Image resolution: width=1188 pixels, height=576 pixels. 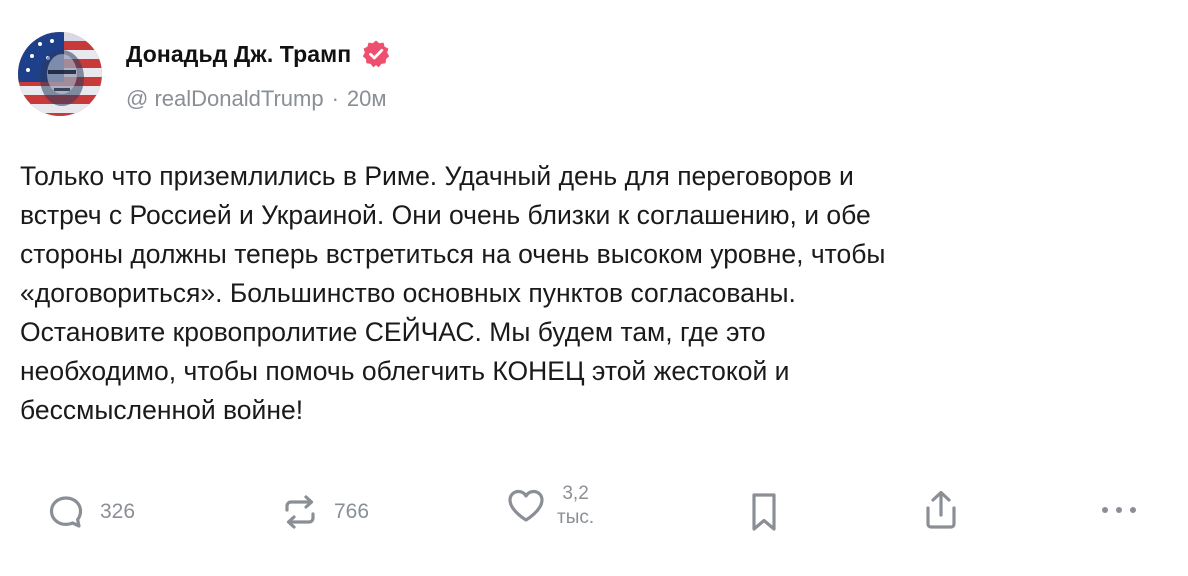 What do you see at coordinates (549, 506) in the screenshot?
I see `like-button: 3,2 тыс.` at bounding box center [549, 506].